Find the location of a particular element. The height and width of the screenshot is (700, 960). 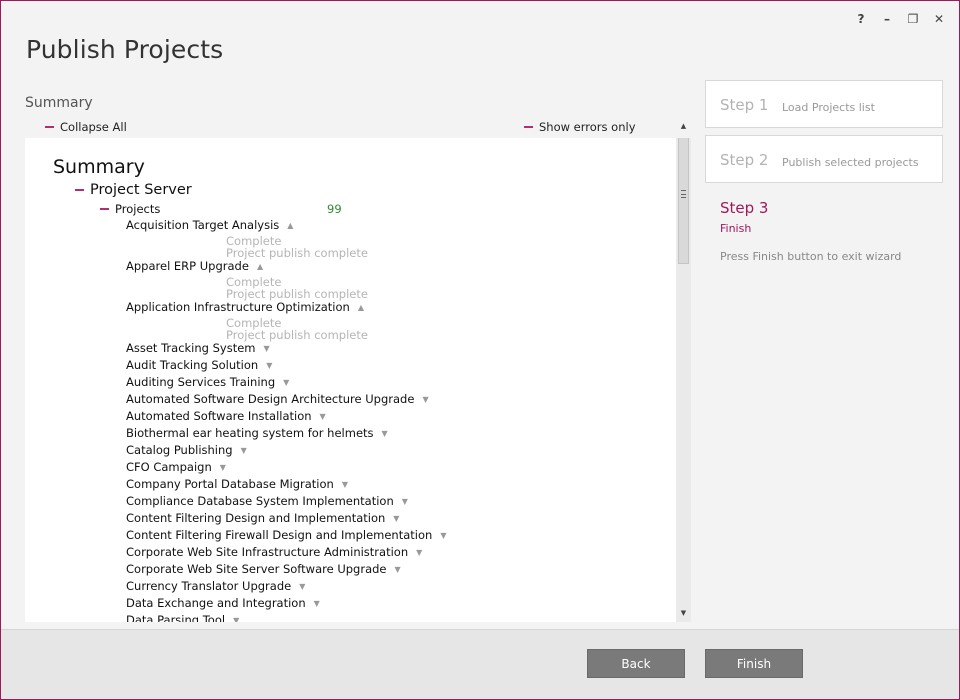

project-row: Application Infrastructure Optimization ▲ is located at coordinates (286, 308).